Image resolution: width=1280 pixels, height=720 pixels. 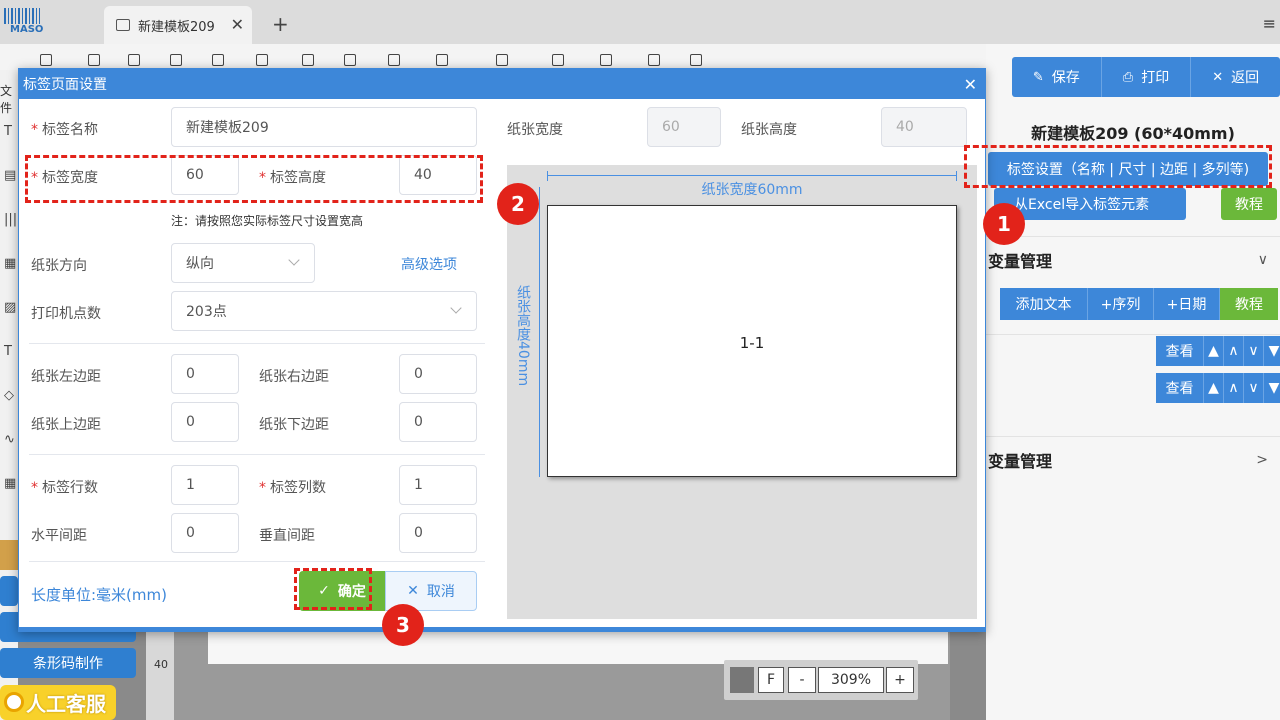 What do you see at coordinates (9, 439) in the screenshot?
I see `line-tool-icon: ∿` at bounding box center [9, 439].